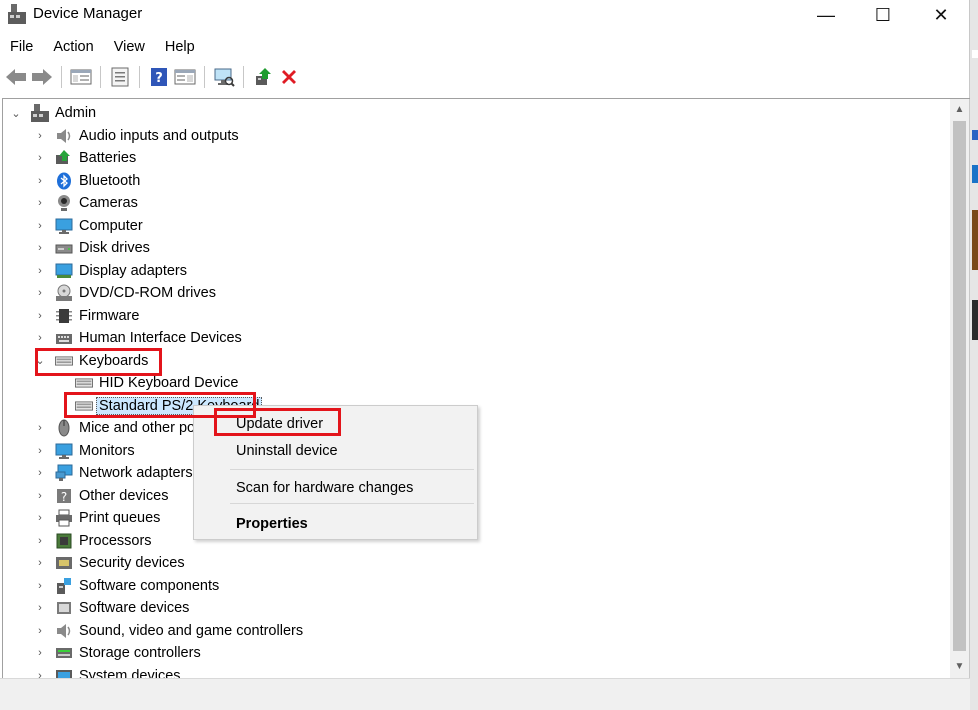  Describe the element at coordinates (120, 77) in the screenshot. I see `properties-icon` at that location.